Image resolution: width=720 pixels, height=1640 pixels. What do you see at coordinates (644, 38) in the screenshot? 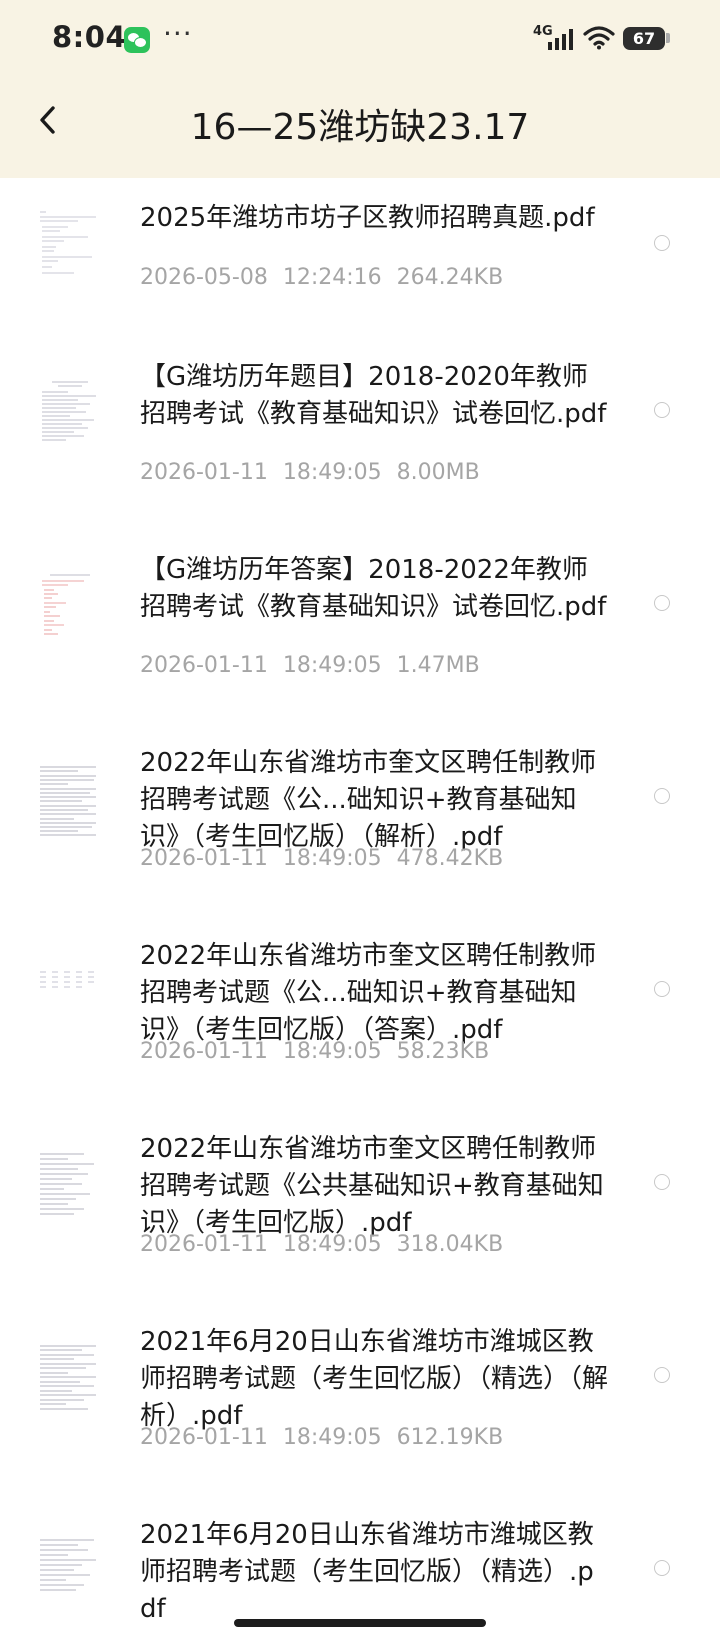
I see `battery-icon: 67` at bounding box center [644, 38].